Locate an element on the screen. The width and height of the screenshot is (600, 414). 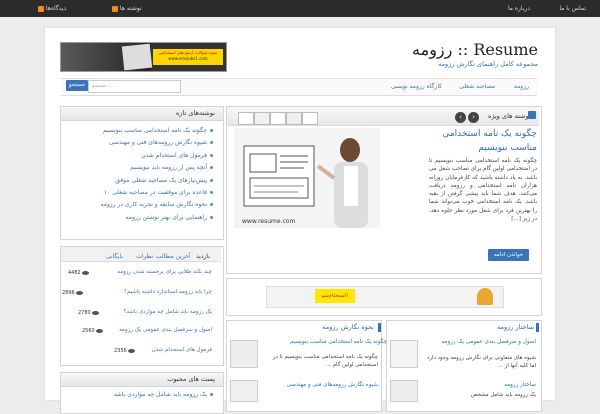
post-link: شیوه نگارش رزومه‌های فنی و مهندسی is located at coordinates (320, 385).